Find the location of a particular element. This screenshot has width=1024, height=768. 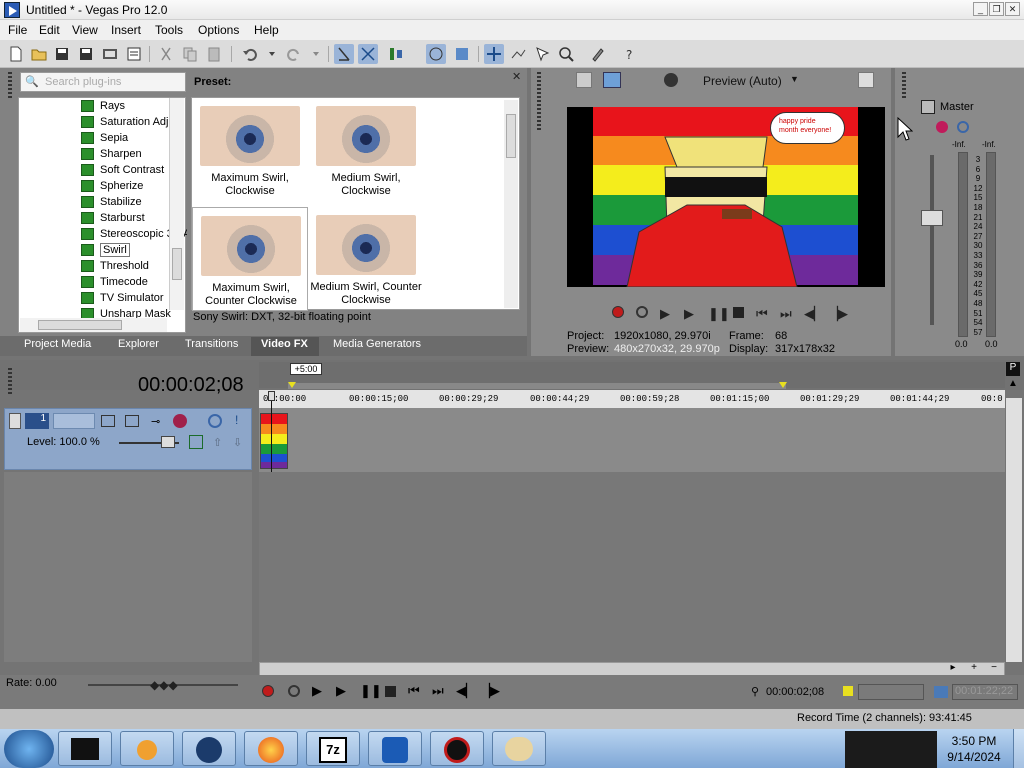

master-fx-icon is located at coordinates (942, 127).